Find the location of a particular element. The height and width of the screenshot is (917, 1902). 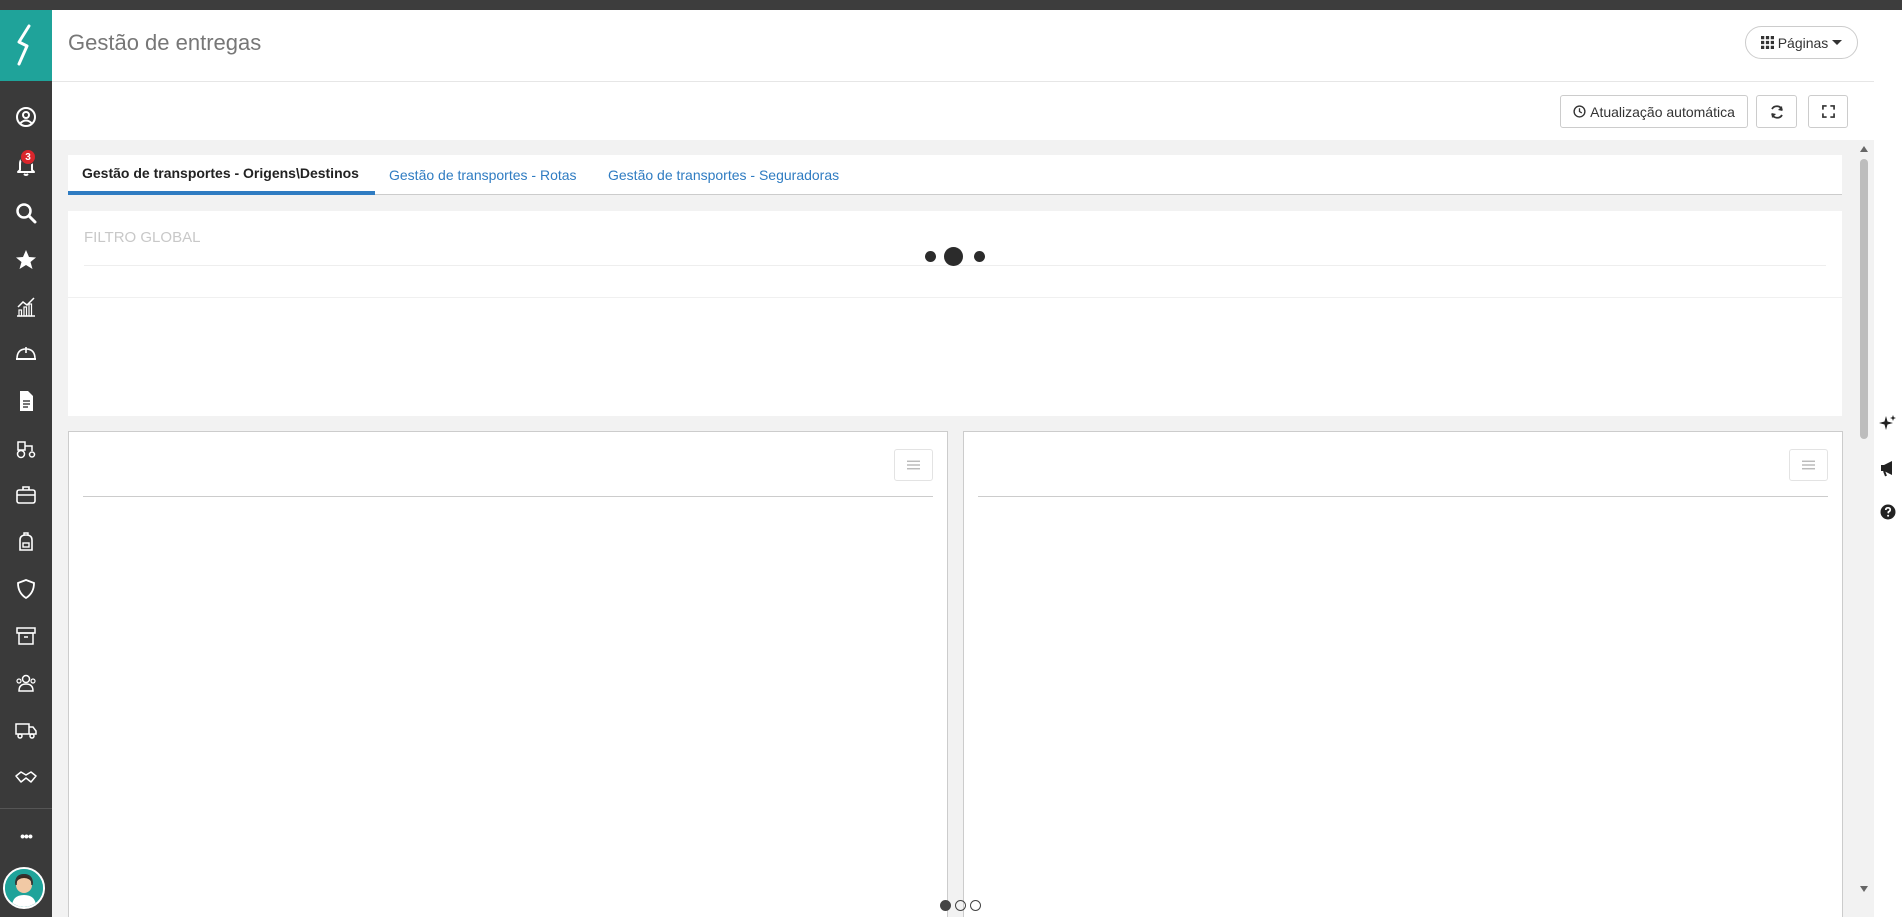

fullscreen-button is located at coordinates (1828, 111).